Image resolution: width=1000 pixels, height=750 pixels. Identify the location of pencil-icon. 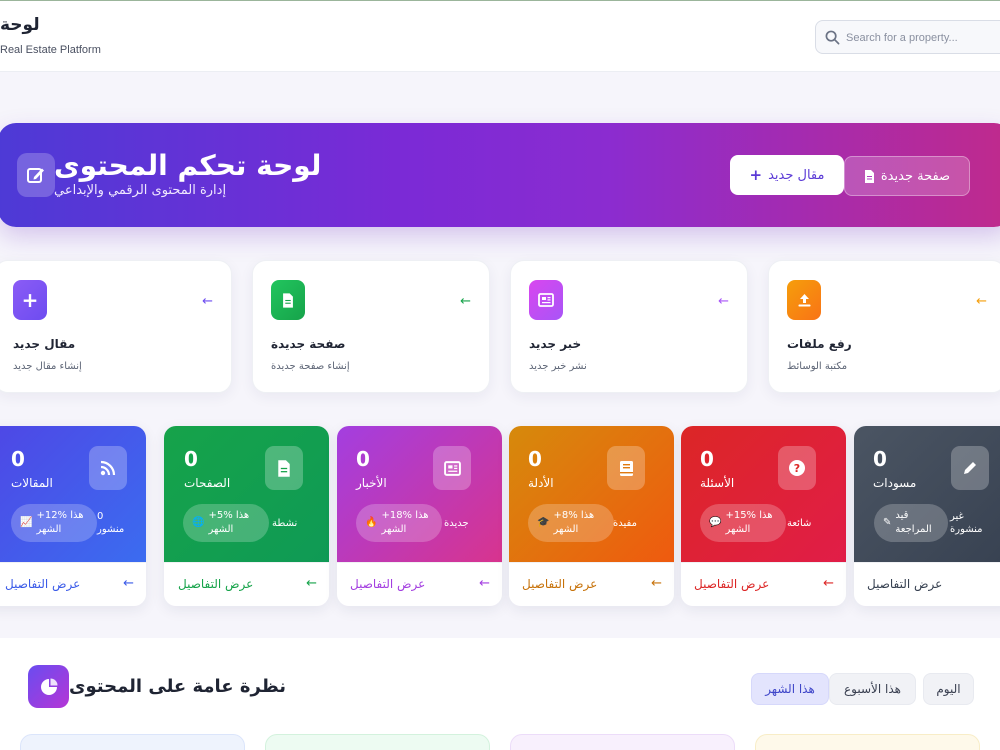
(970, 468).